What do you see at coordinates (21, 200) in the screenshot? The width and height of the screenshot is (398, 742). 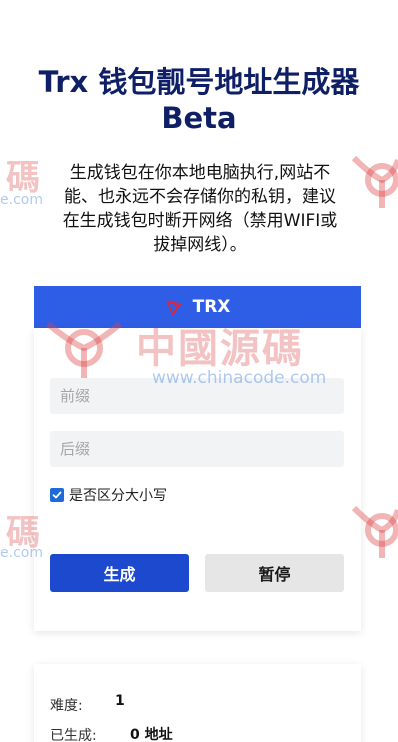 I see `watermark-left-top-url: e.com` at bounding box center [21, 200].